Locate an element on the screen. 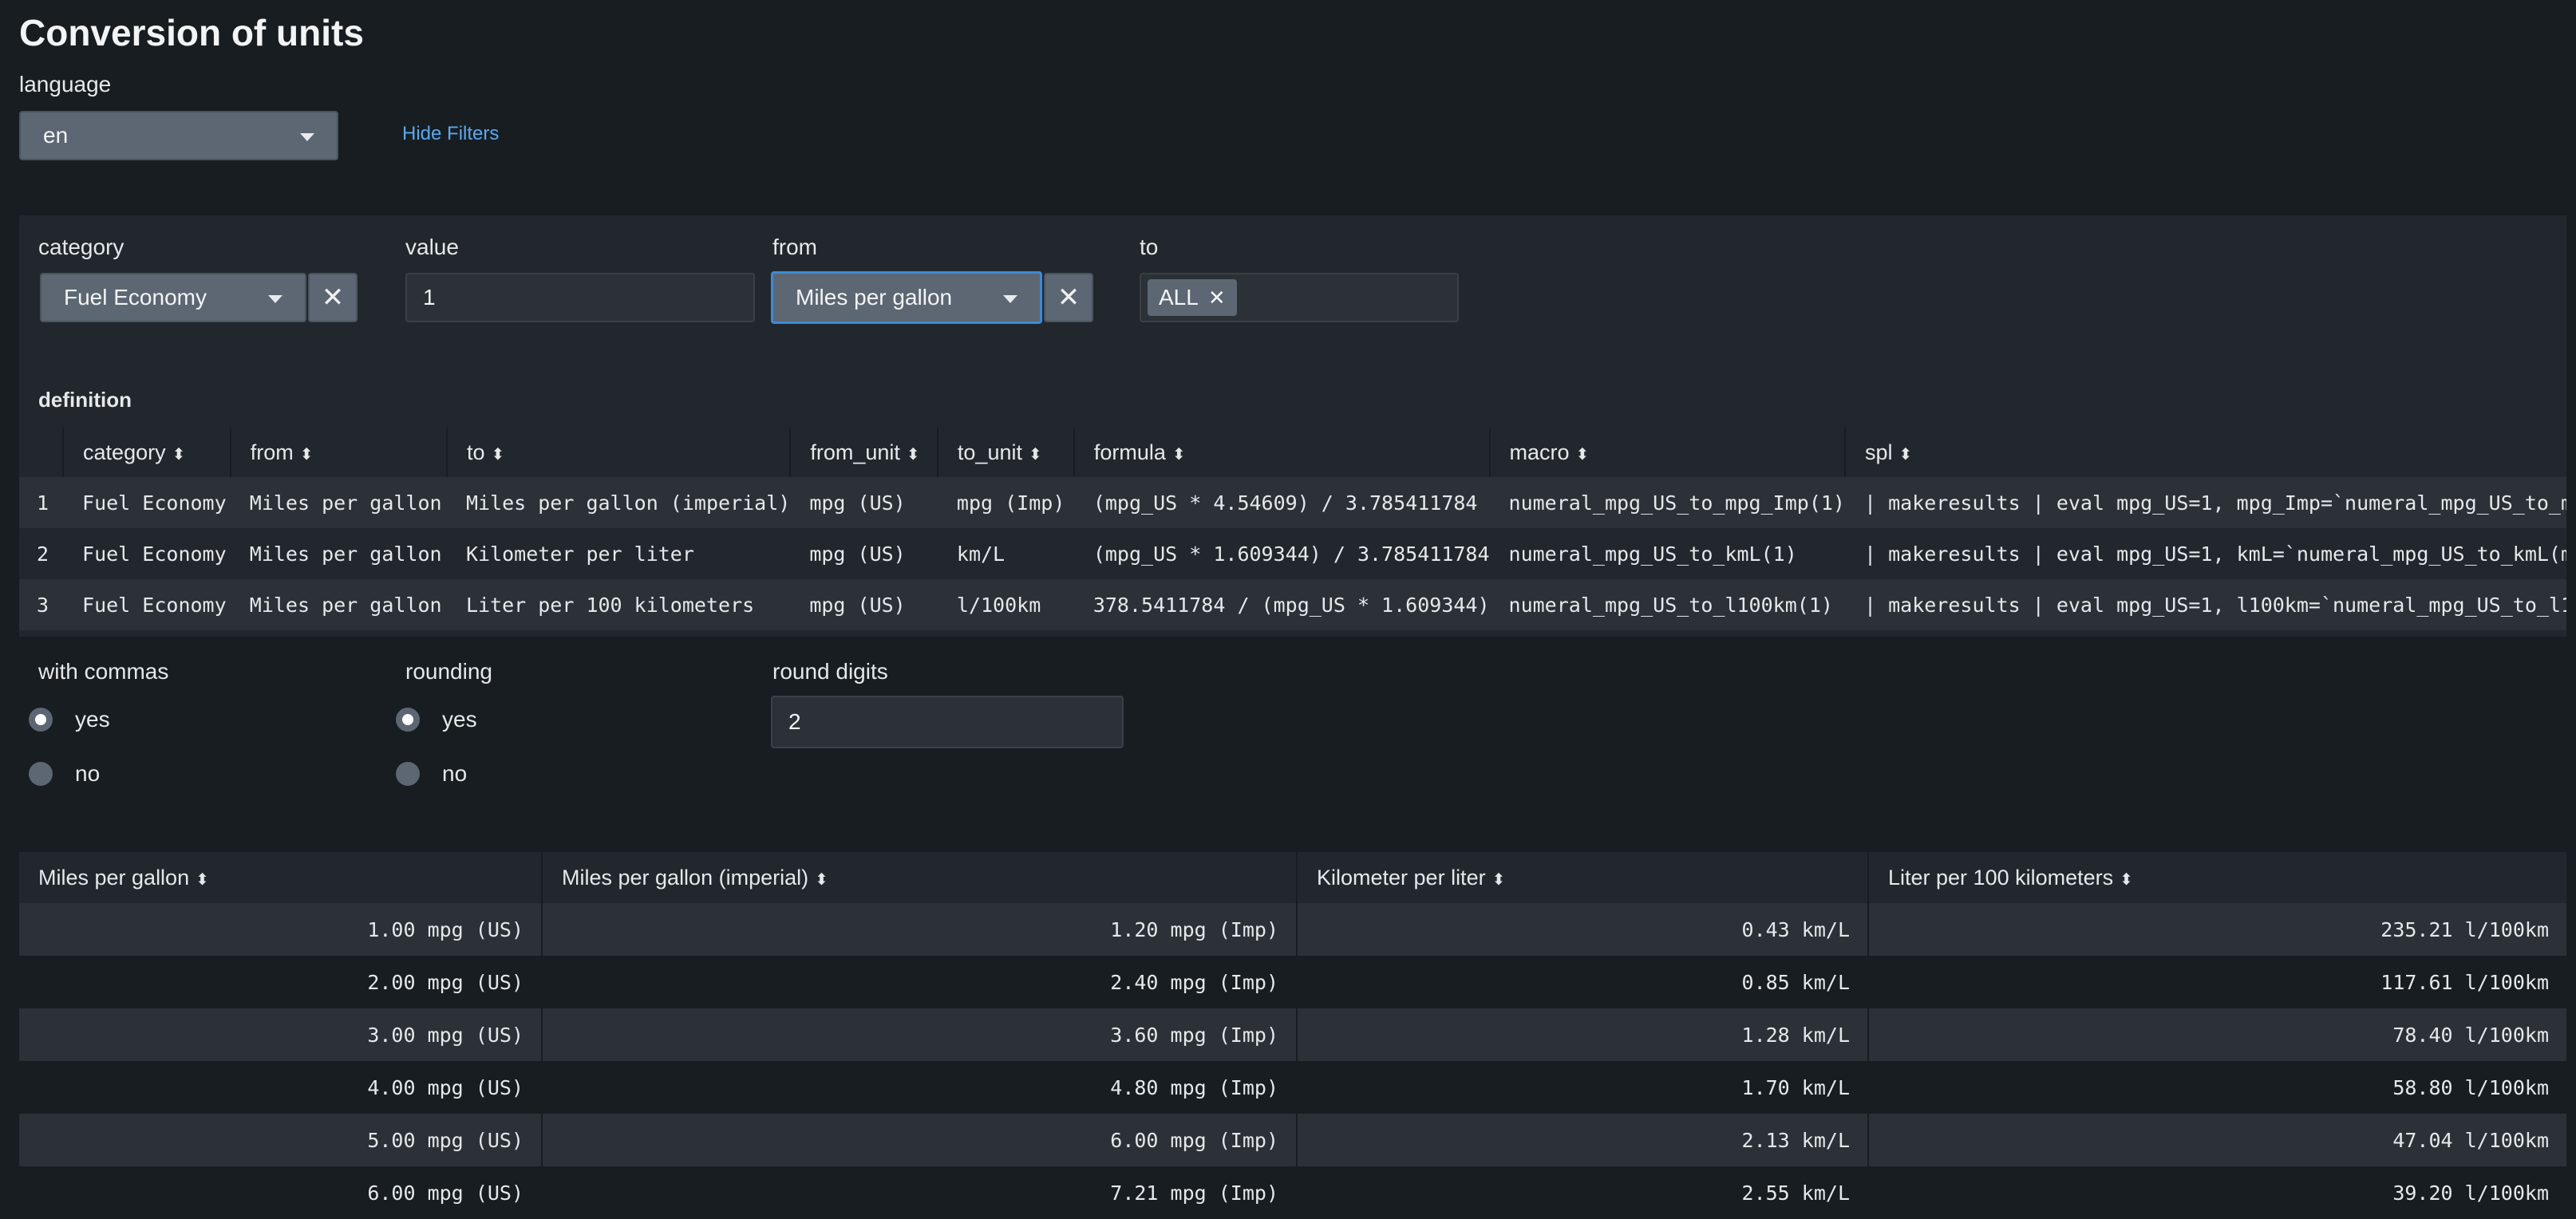 Image resolution: width=2576 pixels, height=1219 pixels. category-clear-button: ✕ is located at coordinates (333, 297).